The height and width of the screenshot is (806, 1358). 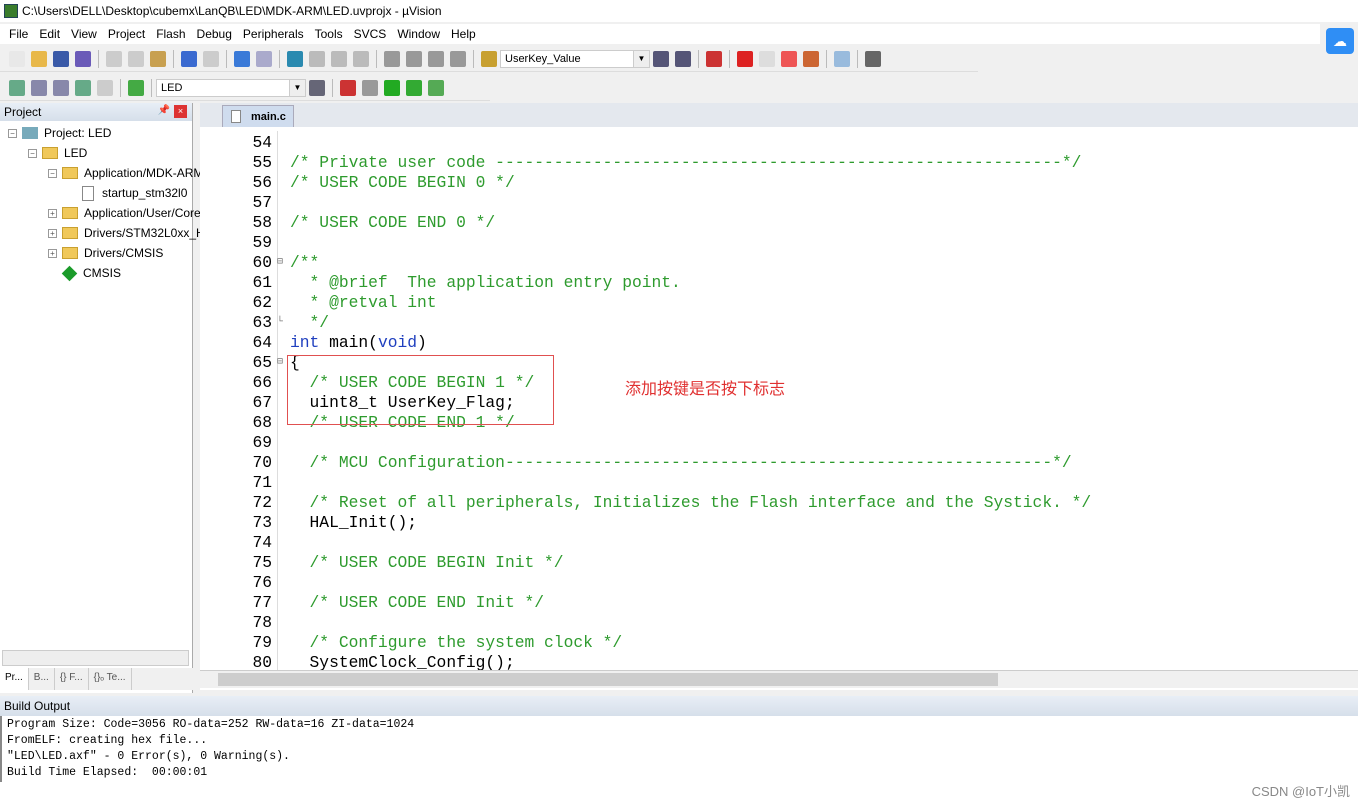 I want to click on uncomment-icon, so click(x=458, y=58).